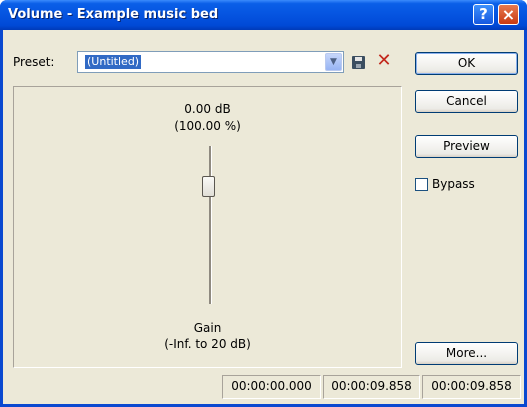 The image size is (527, 407). I want to click on gain-range-label: (-Inf. to 20 dB), so click(207, 344).